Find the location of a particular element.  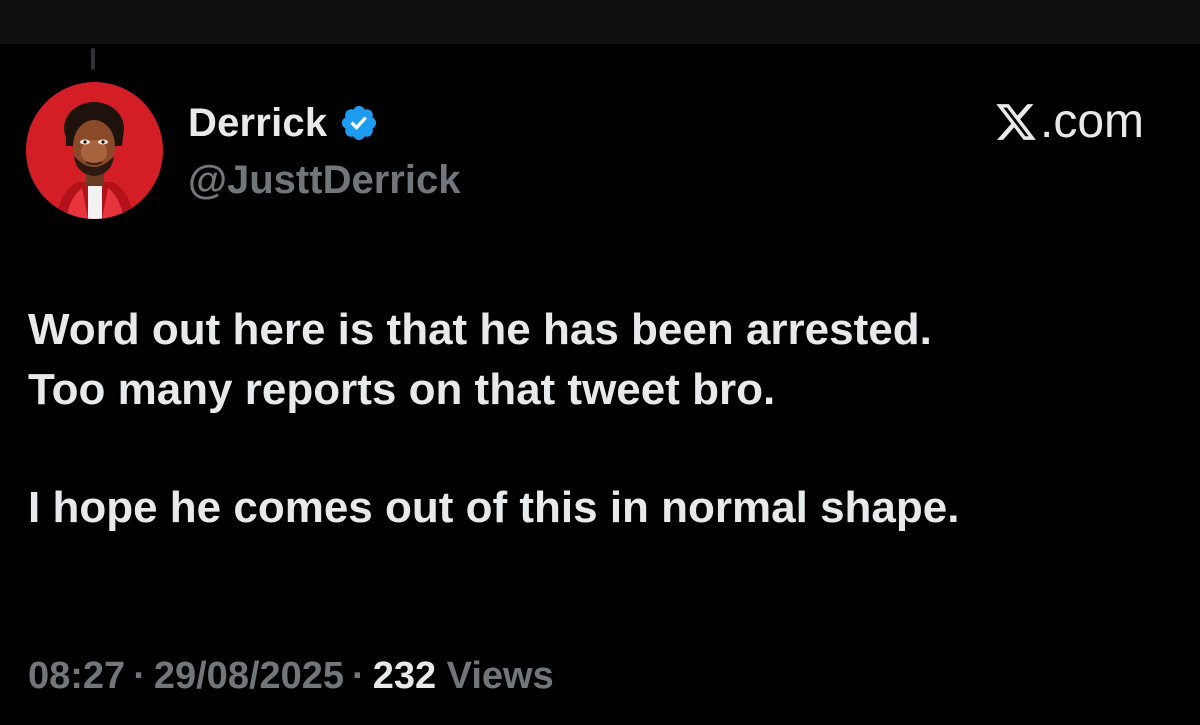

tweet-line-2: Too many reports on that tweet bro. is located at coordinates (402, 389).